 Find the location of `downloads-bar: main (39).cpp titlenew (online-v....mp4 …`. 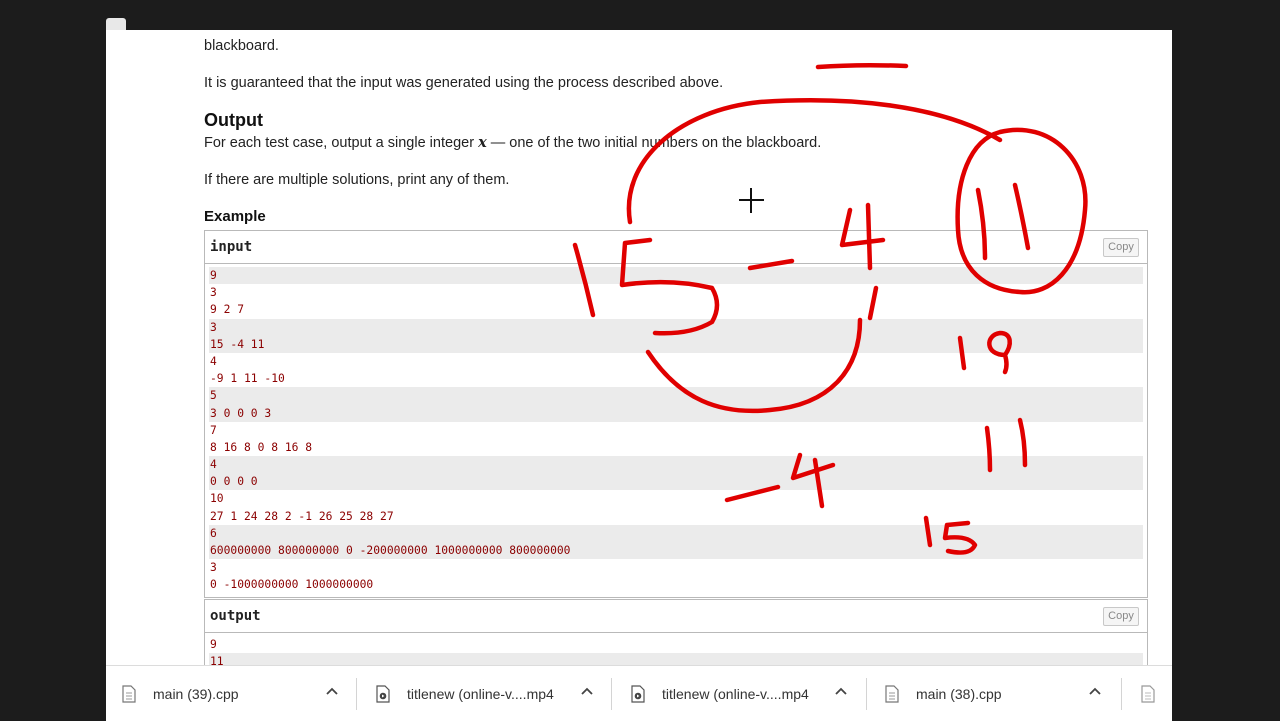

downloads-bar: main (39).cpp titlenew (online-v....mp4 … is located at coordinates (639, 693).